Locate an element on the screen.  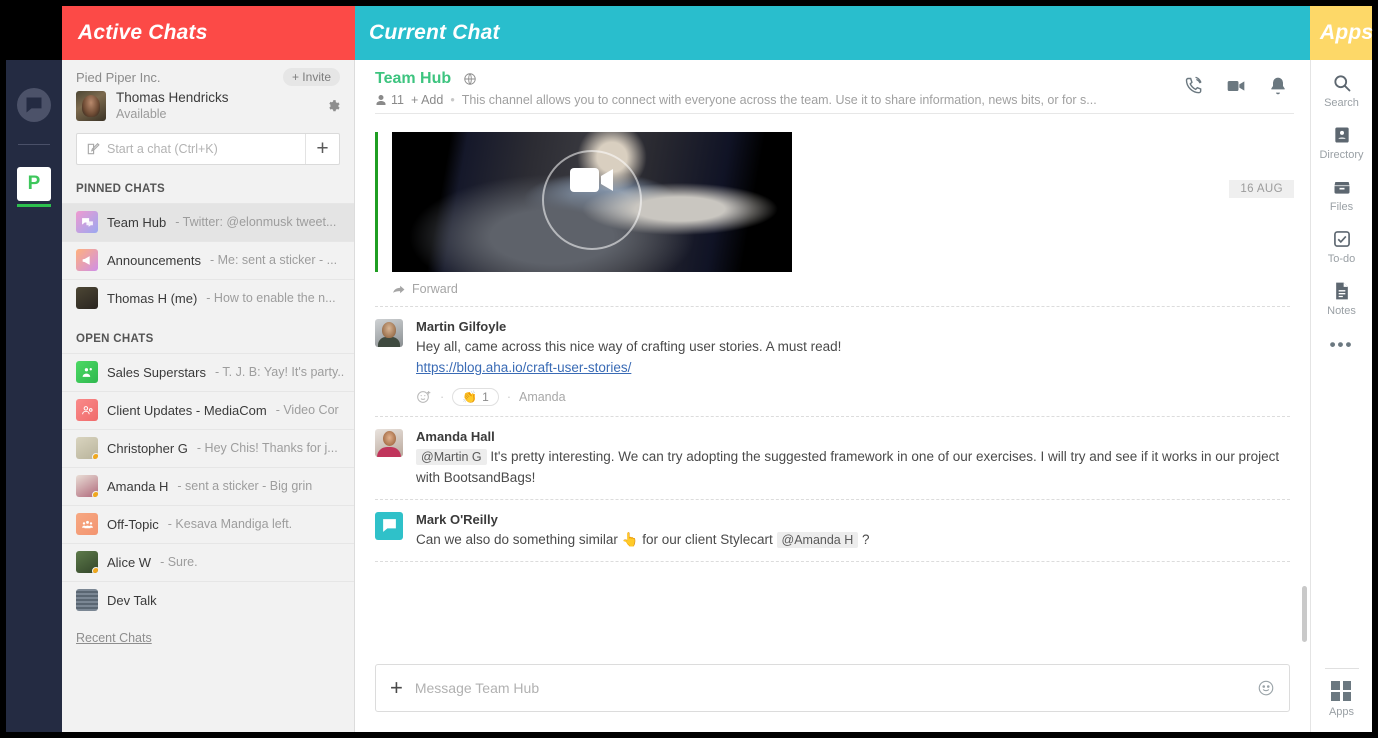
smiley-icon is located at coordinates (1266, 688).